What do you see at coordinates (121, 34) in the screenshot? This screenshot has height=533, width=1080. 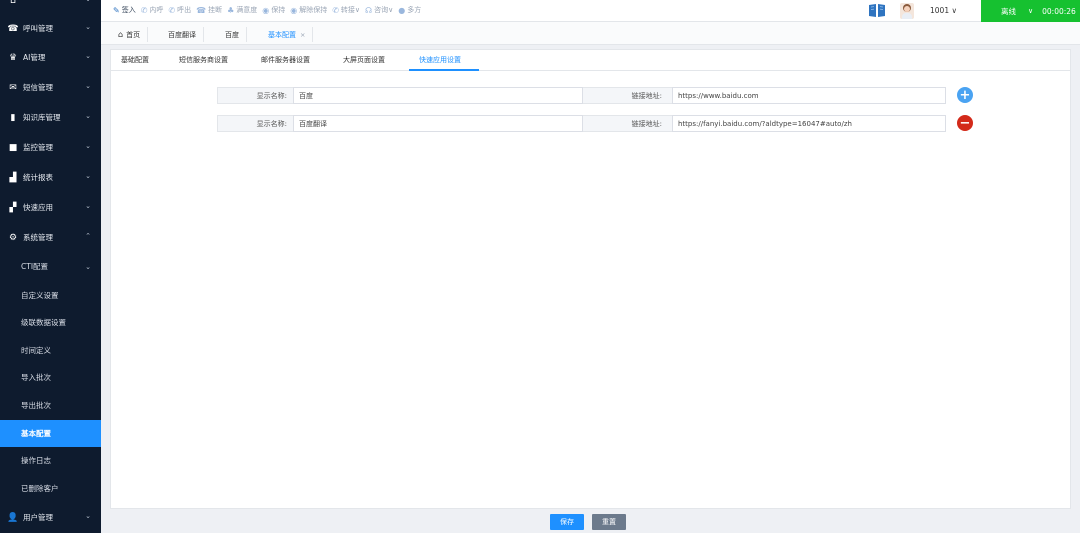 I see `home-icon: ⌂` at bounding box center [121, 34].